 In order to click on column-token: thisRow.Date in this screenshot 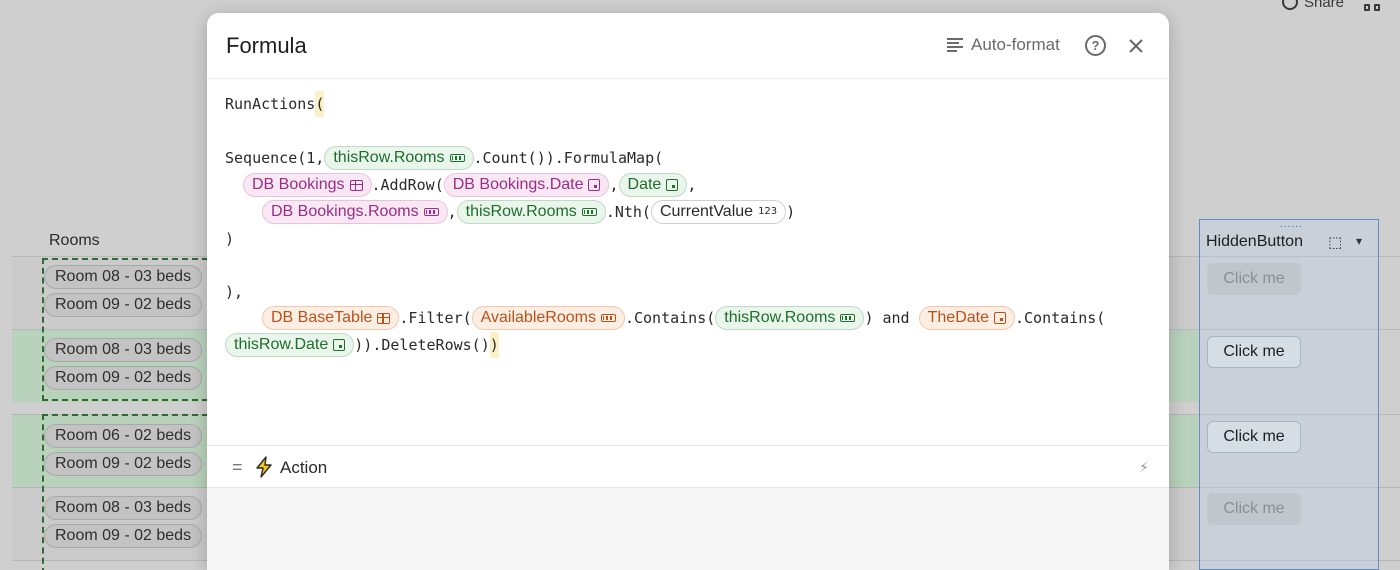, I will do `click(290, 345)`.